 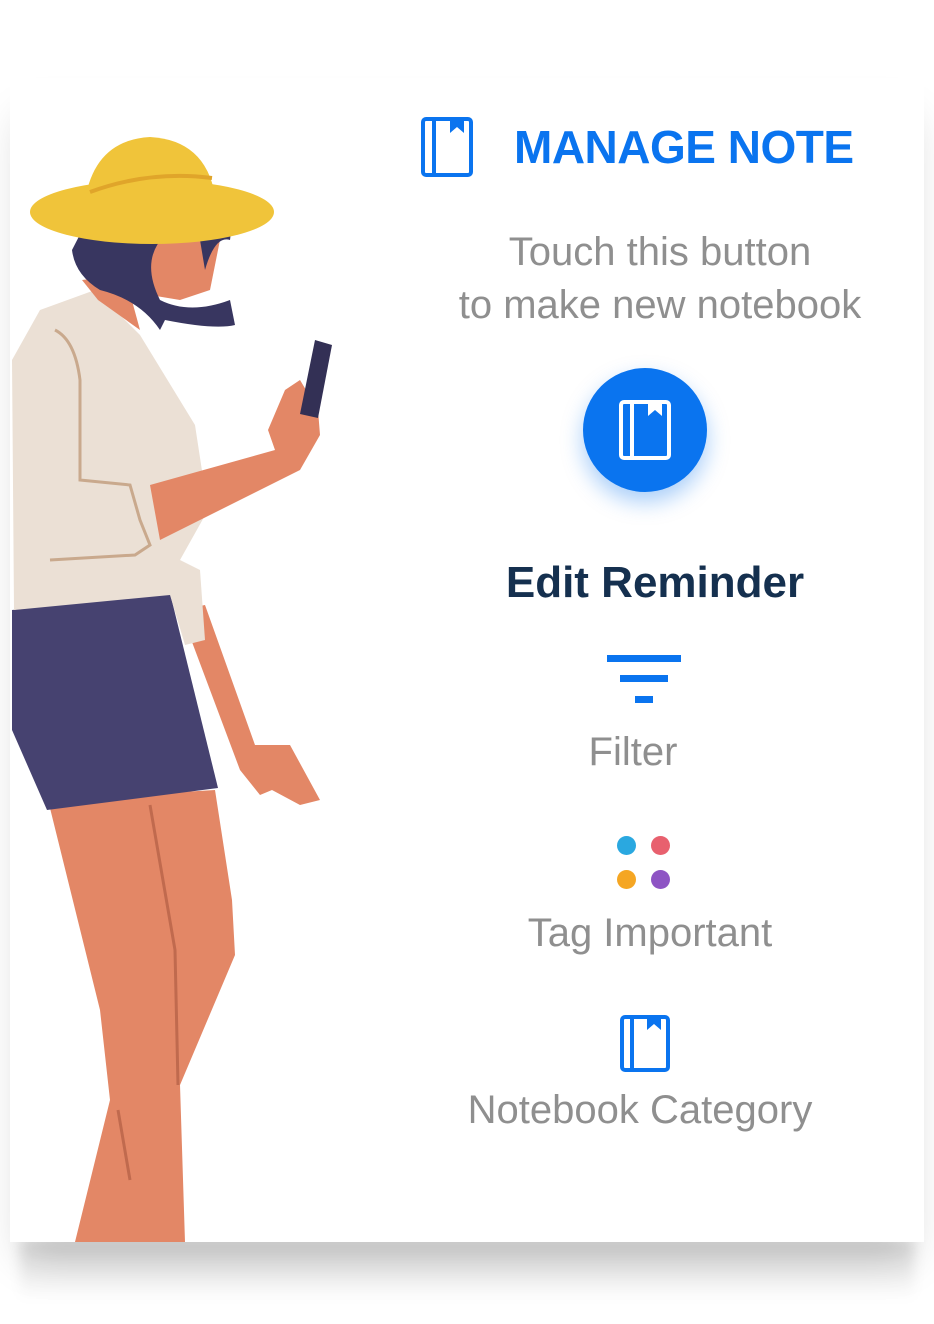 I want to click on new-notebook-button, so click(x=645, y=430).